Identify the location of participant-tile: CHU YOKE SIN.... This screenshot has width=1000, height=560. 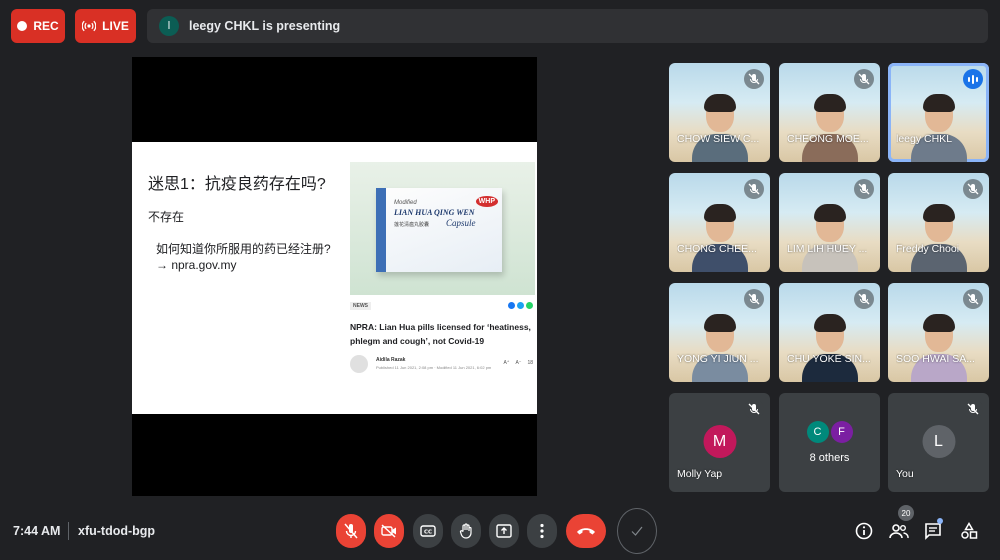
(829, 332).